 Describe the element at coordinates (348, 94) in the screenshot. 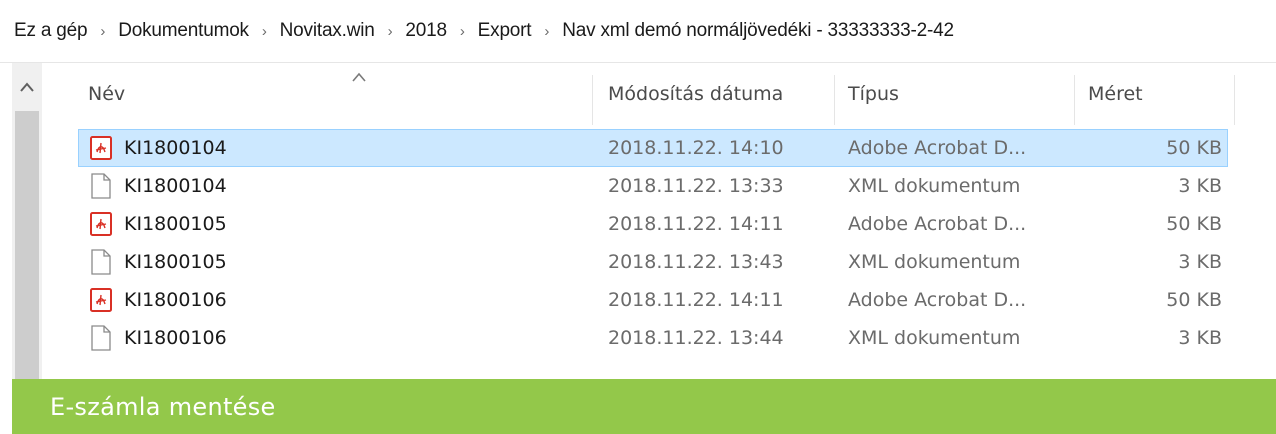

I see `column-header-name: Név` at that location.